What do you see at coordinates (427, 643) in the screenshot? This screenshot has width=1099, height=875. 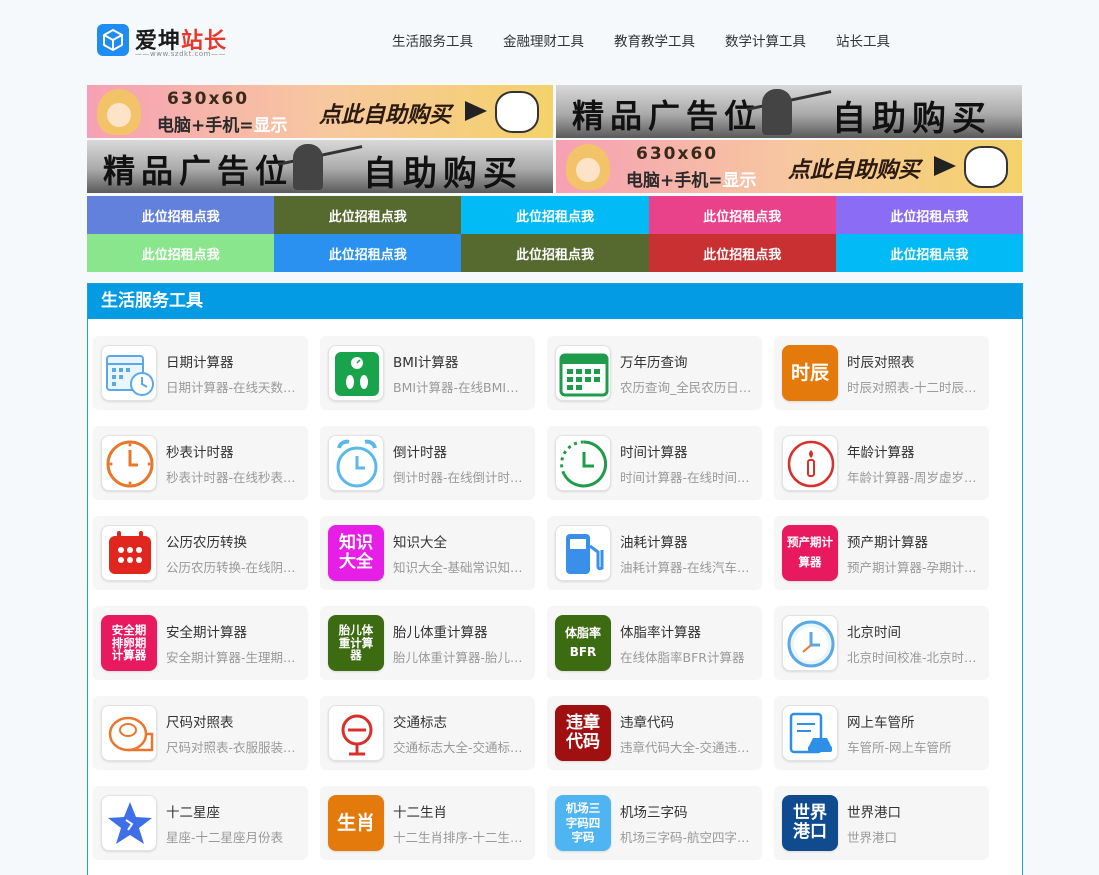 I see `tool-card-fetal-weight: 胎儿体重计算器 胎儿体重计算器 胎儿体重计算器-胎儿体重计算` at bounding box center [427, 643].